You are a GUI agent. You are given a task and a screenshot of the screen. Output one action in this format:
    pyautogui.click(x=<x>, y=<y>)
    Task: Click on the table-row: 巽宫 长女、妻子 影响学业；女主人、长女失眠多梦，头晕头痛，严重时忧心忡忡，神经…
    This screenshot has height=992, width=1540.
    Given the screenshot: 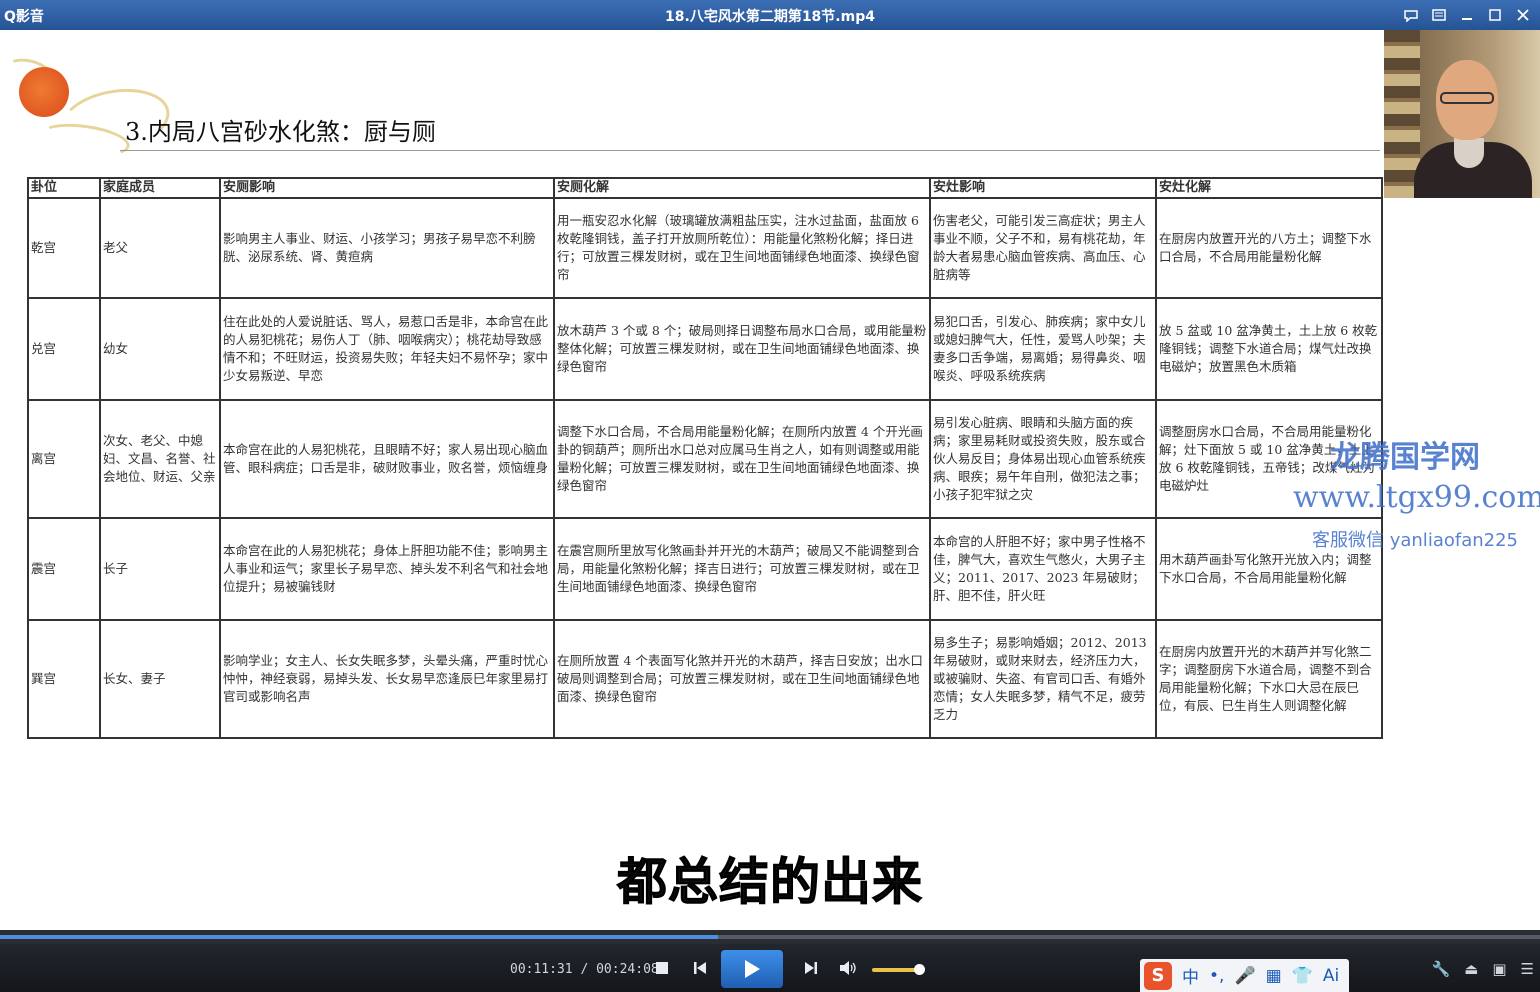 What is the action you would take?
    pyautogui.click(x=705, y=679)
    